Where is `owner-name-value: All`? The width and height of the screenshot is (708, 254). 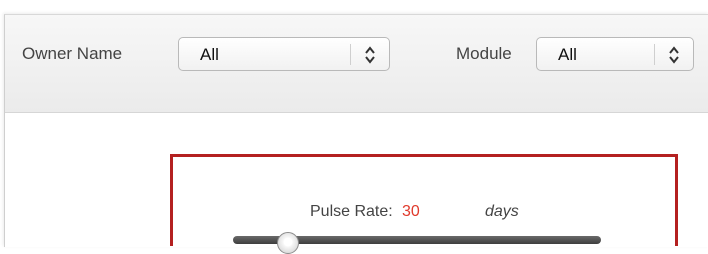 owner-name-value: All is located at coordinates (209, 54).